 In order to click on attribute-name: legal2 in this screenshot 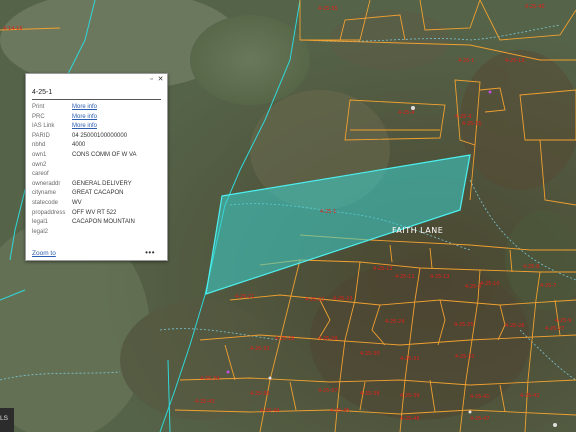, I will do `click(40, 231)`.